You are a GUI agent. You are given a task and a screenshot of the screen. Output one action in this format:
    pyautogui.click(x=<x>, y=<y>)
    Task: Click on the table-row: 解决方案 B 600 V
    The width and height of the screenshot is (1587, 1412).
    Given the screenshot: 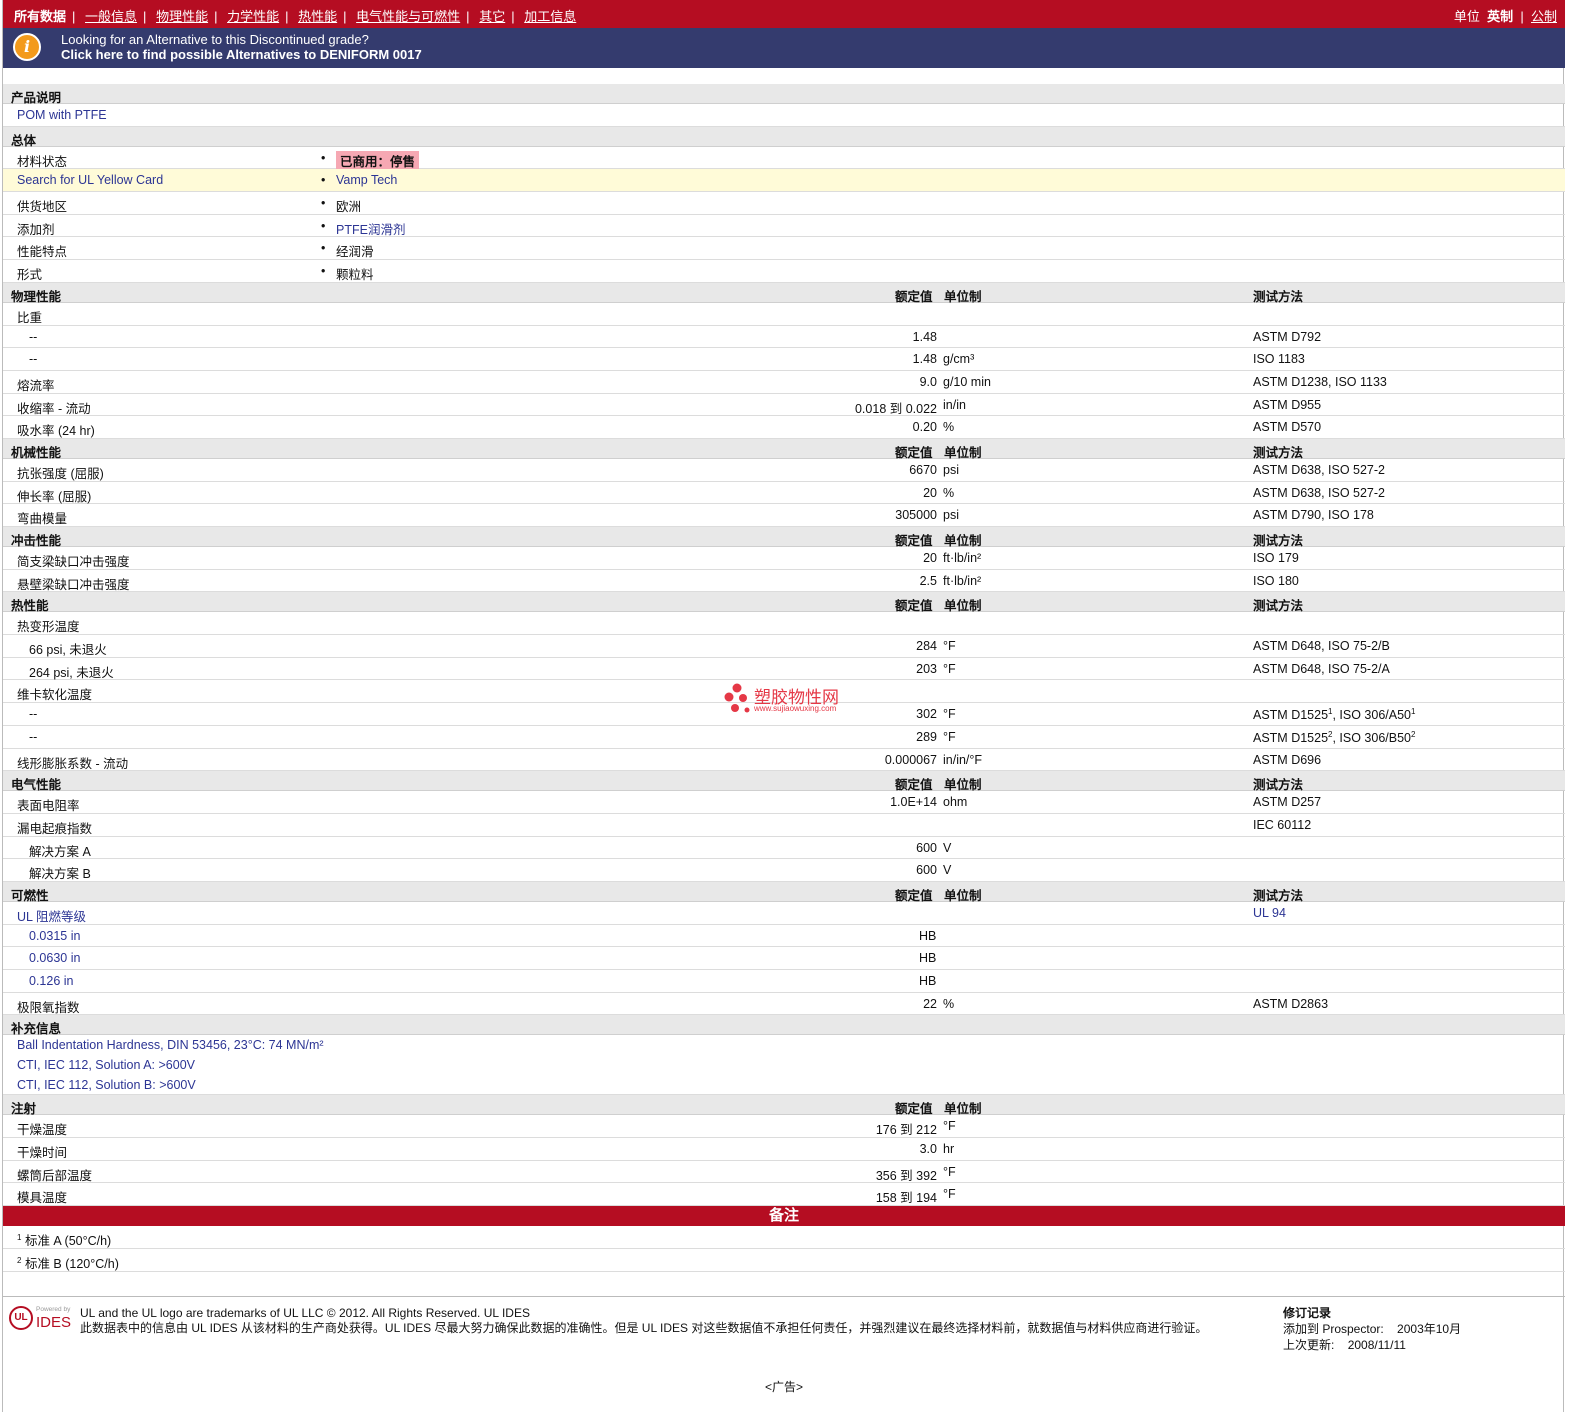 What is the action you would take?
    pyautogui.click(x=784, y=870)
    